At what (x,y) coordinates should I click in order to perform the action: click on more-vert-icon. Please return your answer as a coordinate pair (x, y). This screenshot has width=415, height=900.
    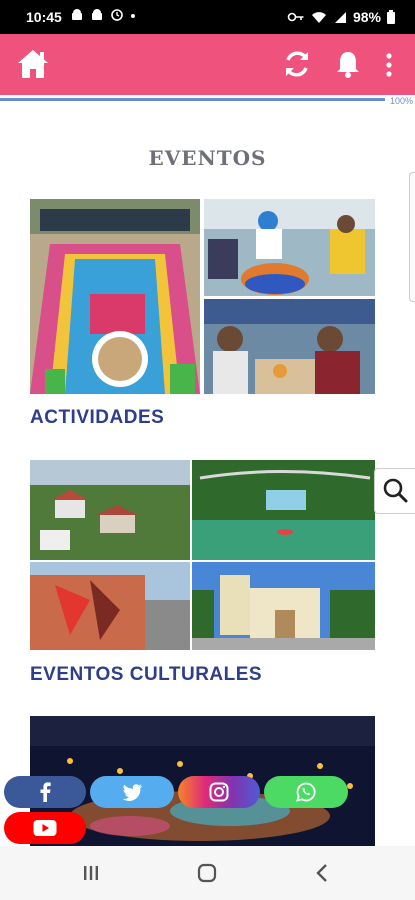
    Looking at the image, I should click on (389, 65).